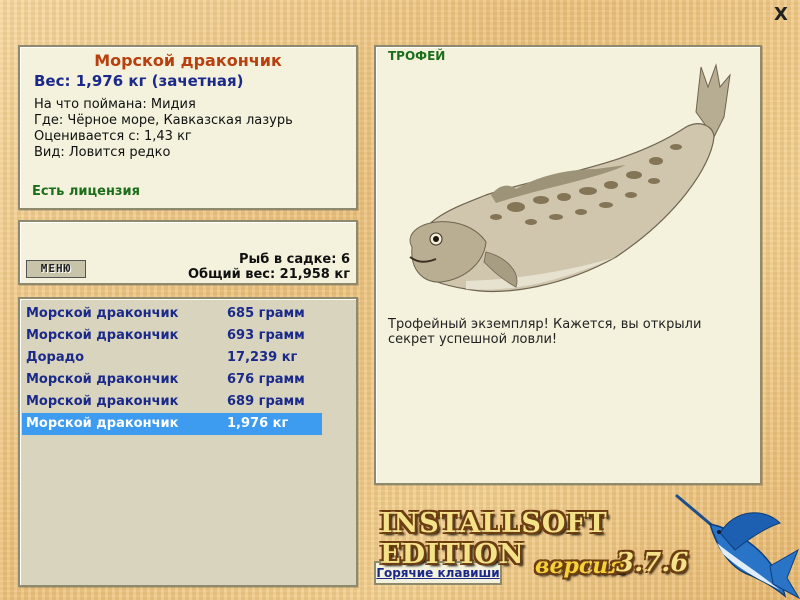  I want to click on catch-list-item: Морской дракончик 685 грамм, so click(172, 314).